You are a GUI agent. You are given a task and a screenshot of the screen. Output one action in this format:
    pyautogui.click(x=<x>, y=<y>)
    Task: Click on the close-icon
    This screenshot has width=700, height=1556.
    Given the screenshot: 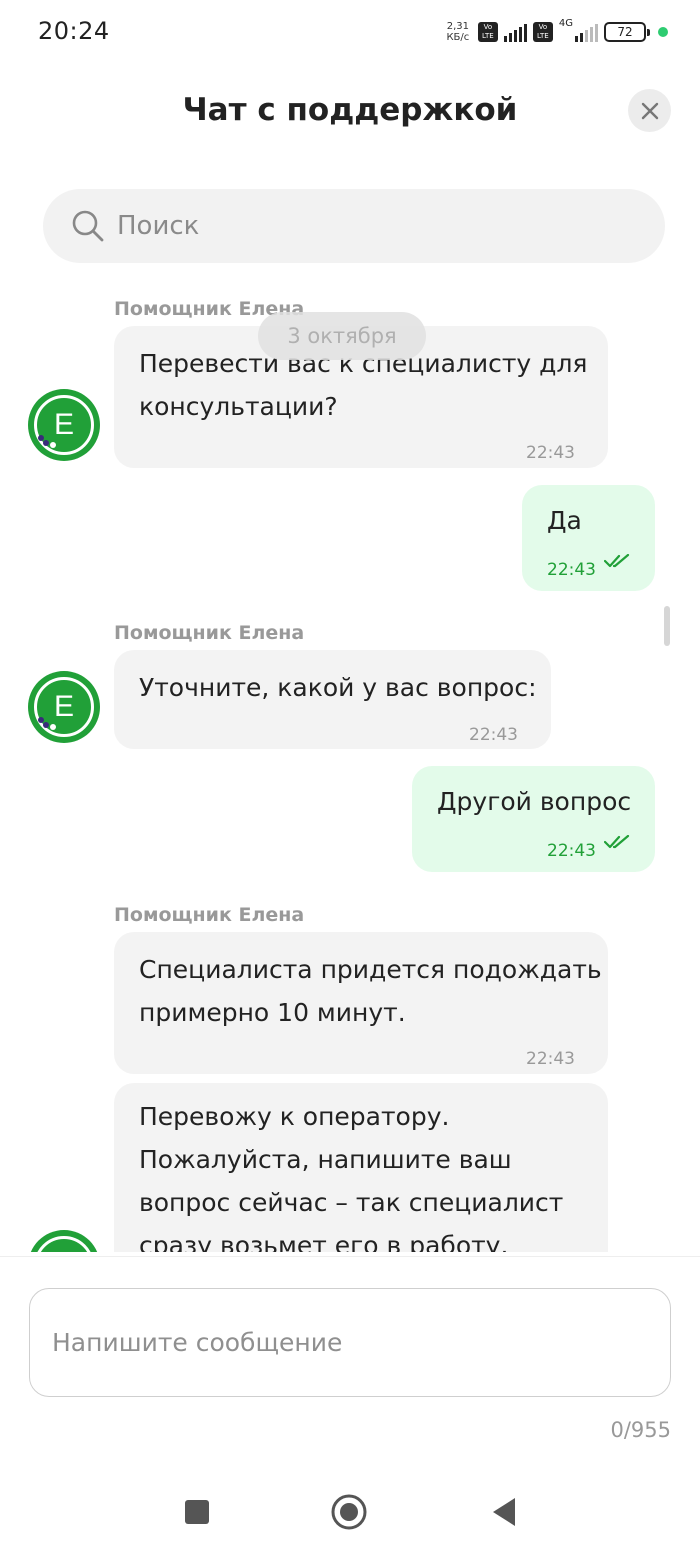 What is the action you would take?
    pyautogui.click(x=649, y=110)
    